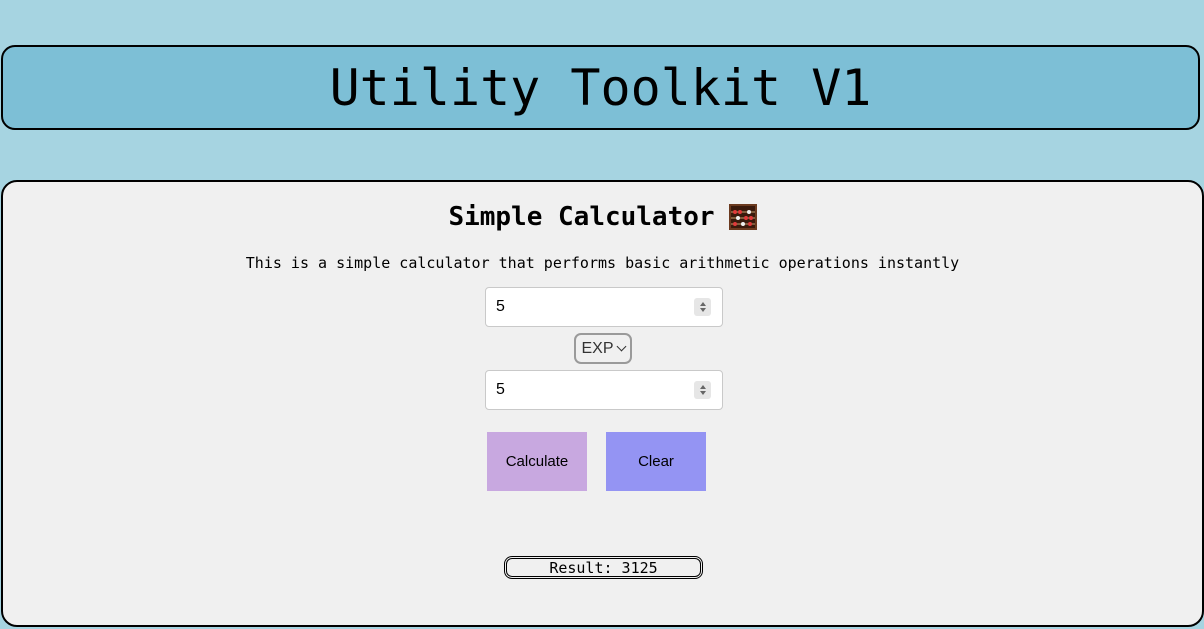 This screenshot has width=1204, height=629. I want to click on second-number-value: 5, so click(500, 389).